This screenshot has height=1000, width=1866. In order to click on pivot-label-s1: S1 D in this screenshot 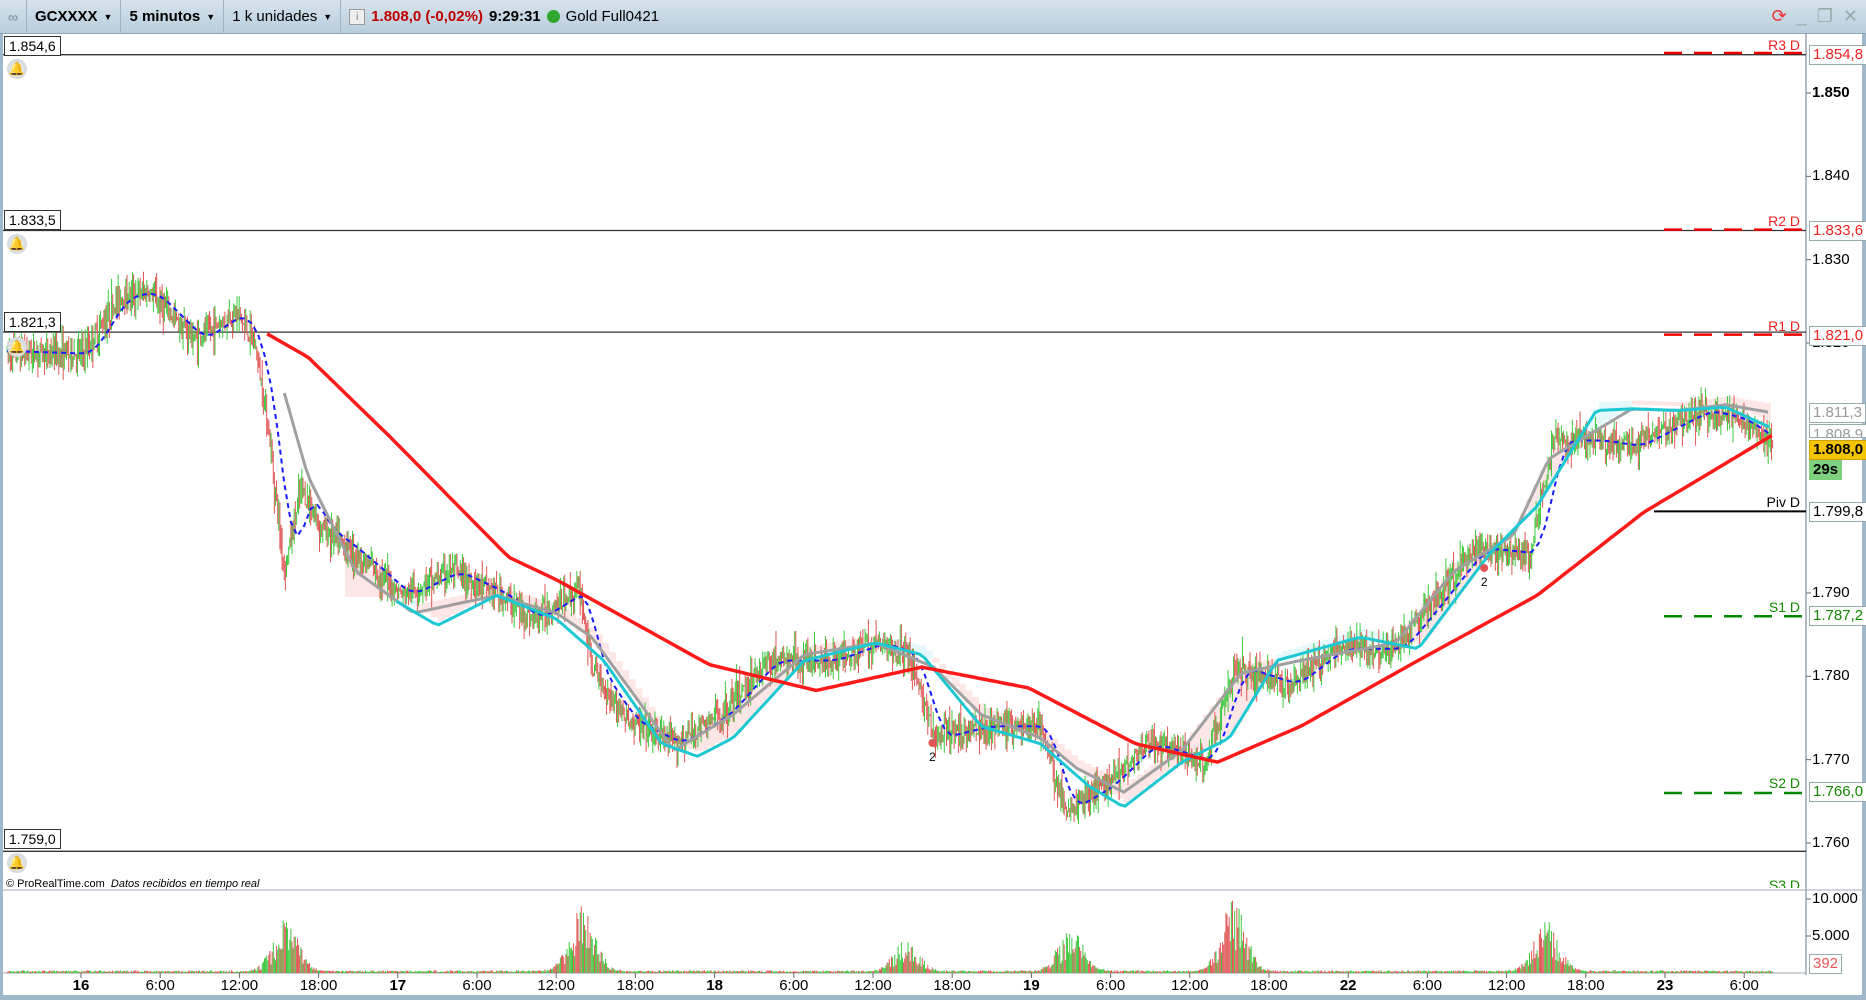, I will do `click(1784, 607)`.